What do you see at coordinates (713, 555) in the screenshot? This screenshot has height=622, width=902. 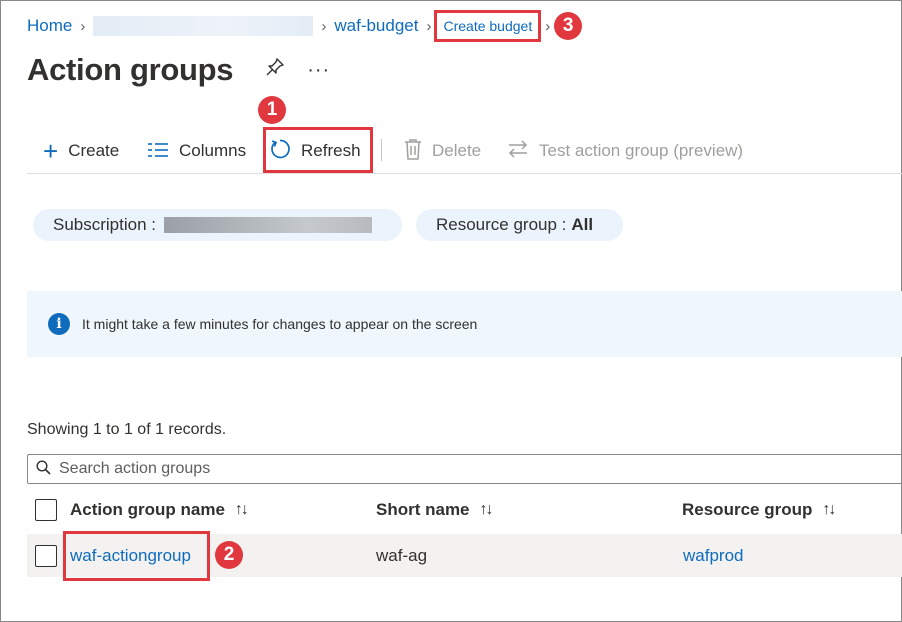 I see `resource-group-link: wafprod` at bounding box center [713, 555].